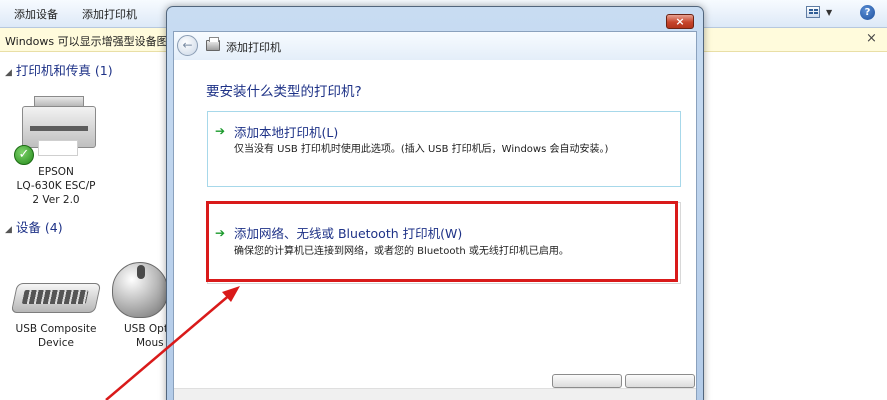 The image size is (887, 400). I want to click on printer-label-line3: 2 Ver 2.0, so click(56, 200).